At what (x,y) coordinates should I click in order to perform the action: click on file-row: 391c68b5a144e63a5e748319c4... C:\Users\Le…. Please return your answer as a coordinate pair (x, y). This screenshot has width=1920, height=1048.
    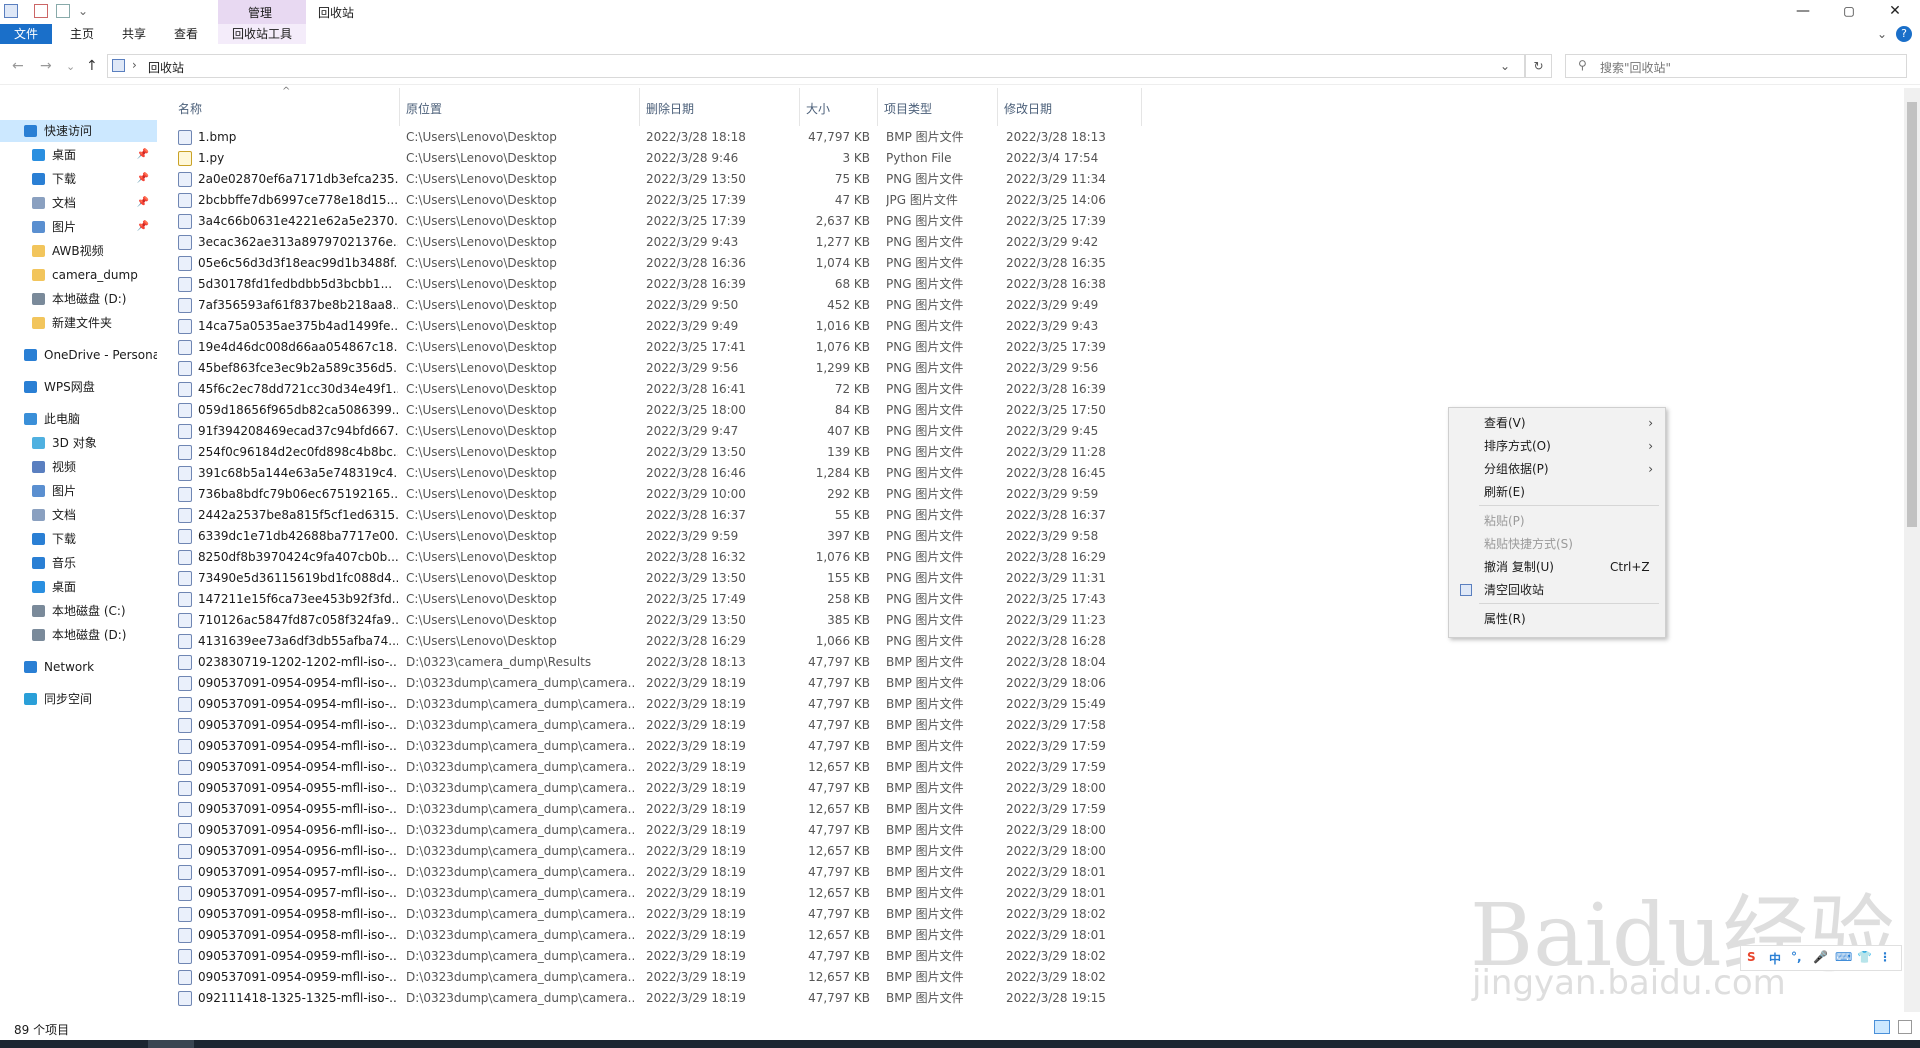
    Looking at the image, I should click on (659, 473).